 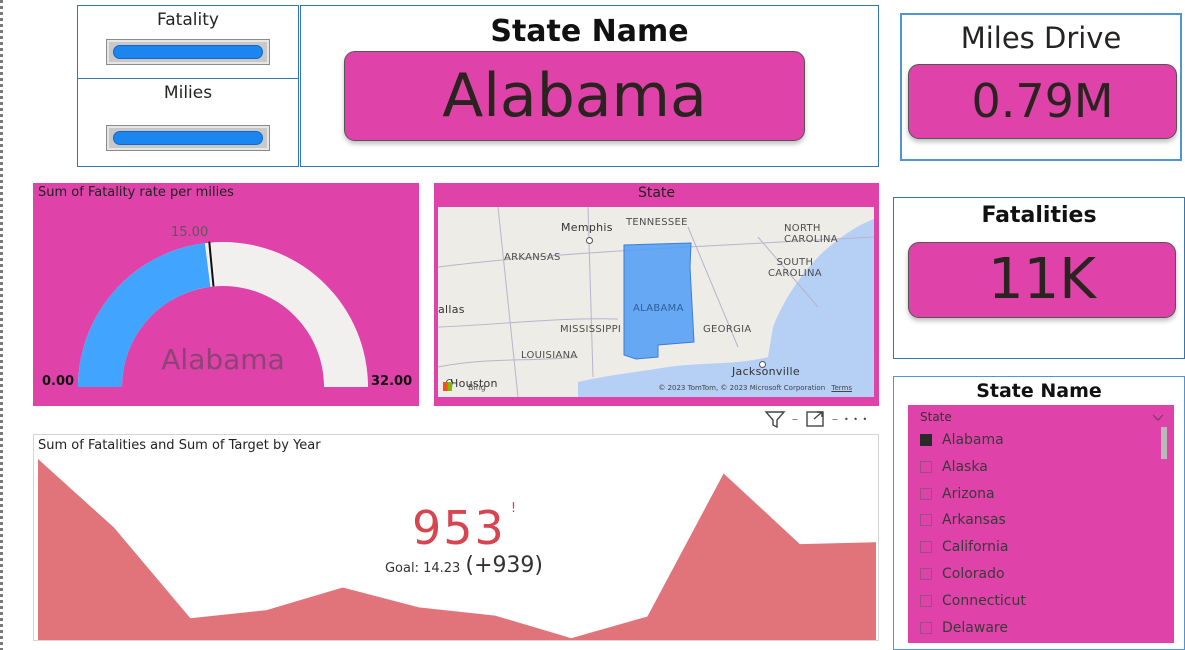 I want to click on gauge-min-label: 0.00, so click(x=58, y=381).